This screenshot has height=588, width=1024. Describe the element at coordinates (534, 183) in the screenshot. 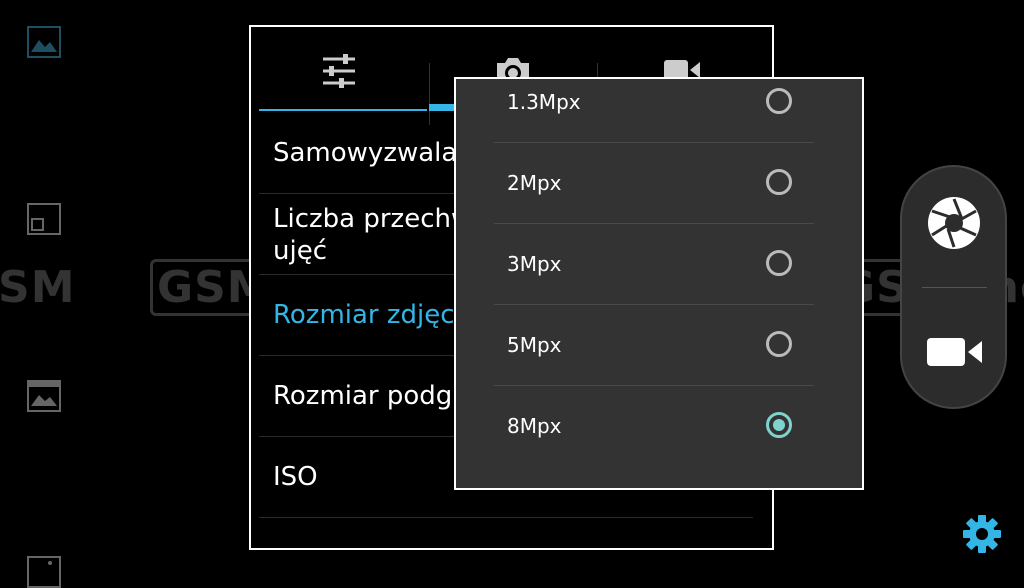

I see `option-label: 2Mpx` at that location.